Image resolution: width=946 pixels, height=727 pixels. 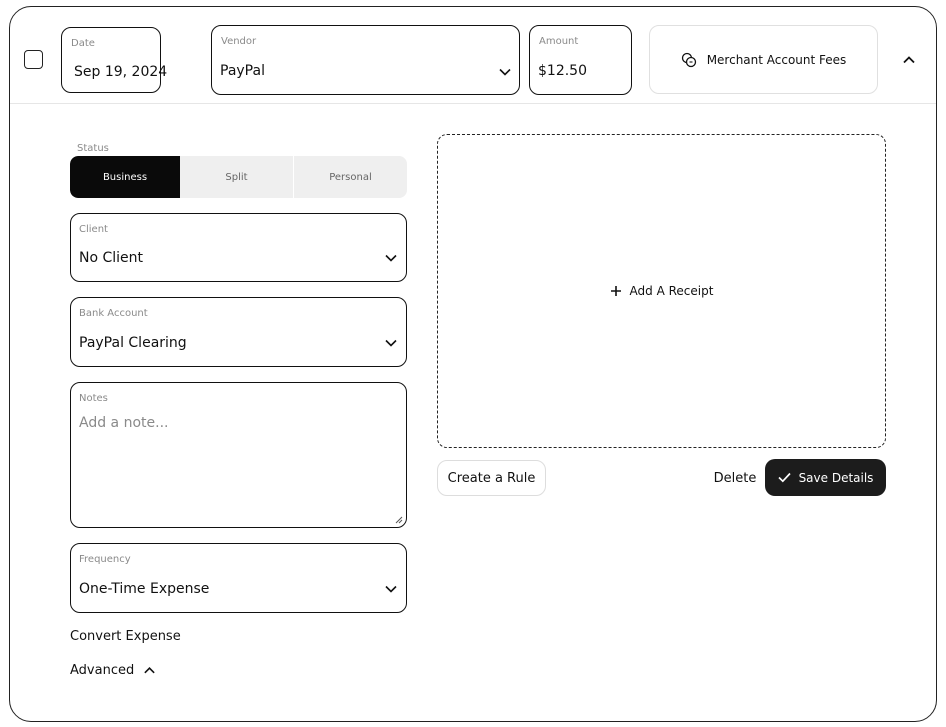 What do you see at coordinates (350, 177) in the screenshot?
I see `status-option-personal: Personal` at bounding box center [350, 177].